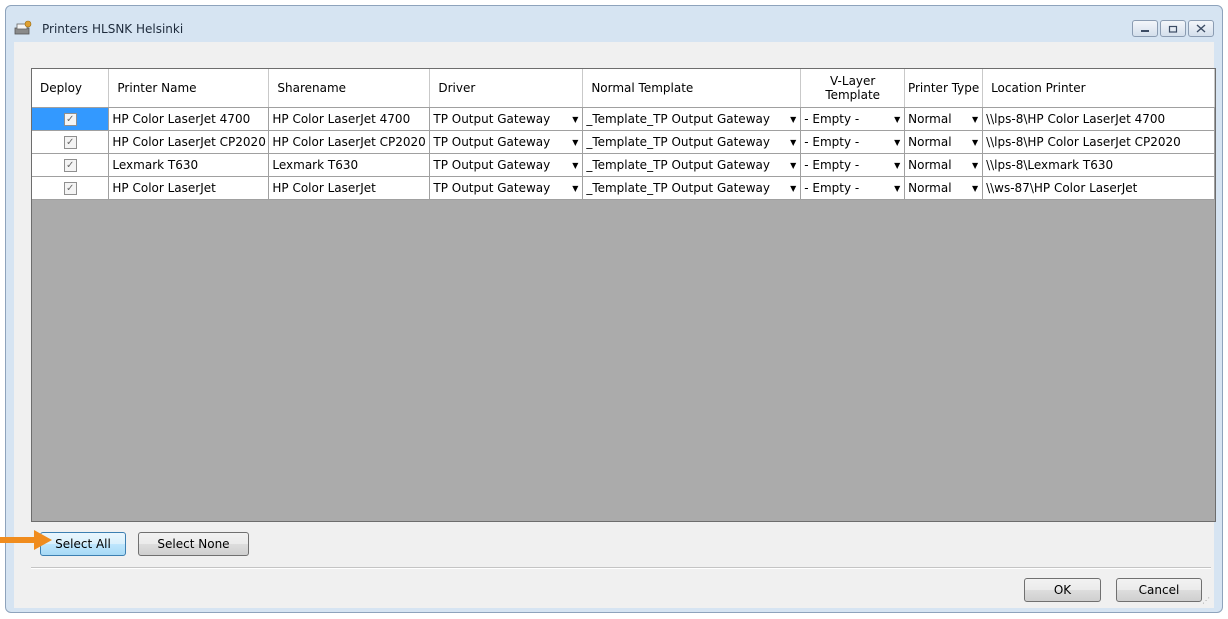 The height and width of the screenshot is (619, 1228). Describe the element at coordinates (692, 88) in the screenshot. I see `column-header-normal-template: Normal Template` at that location.